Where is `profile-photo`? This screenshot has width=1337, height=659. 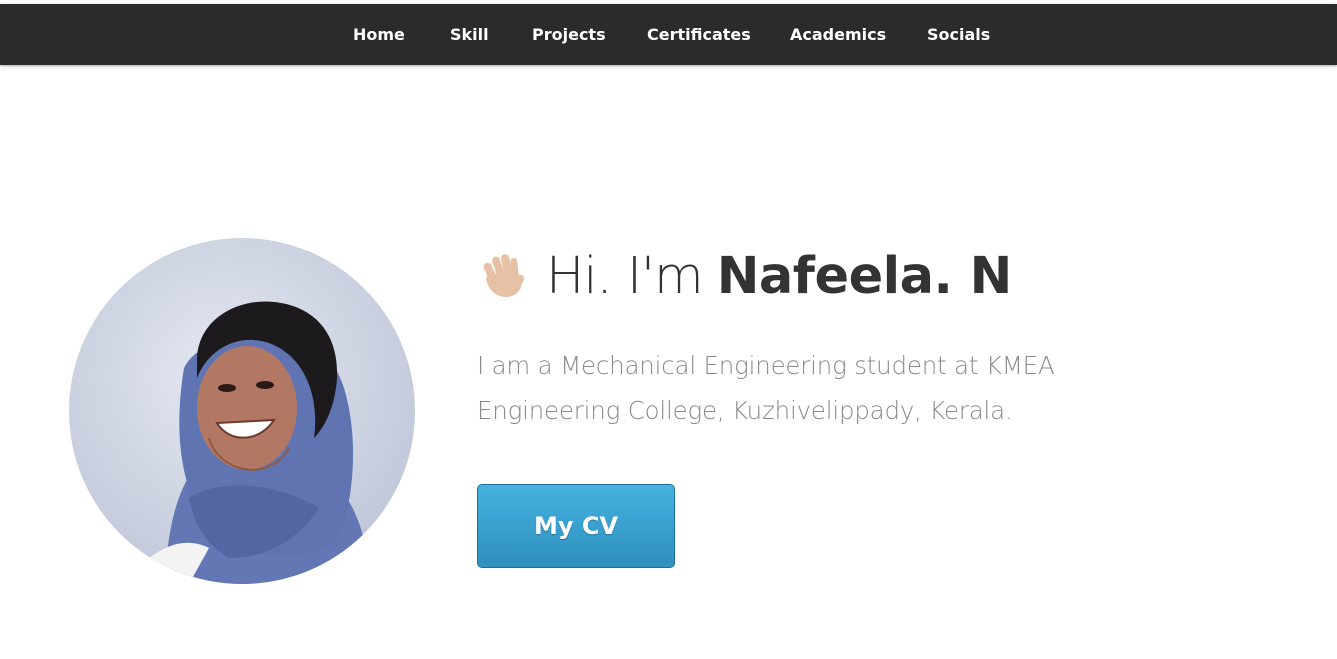
profile-photo is located at coordinates (242, 411).